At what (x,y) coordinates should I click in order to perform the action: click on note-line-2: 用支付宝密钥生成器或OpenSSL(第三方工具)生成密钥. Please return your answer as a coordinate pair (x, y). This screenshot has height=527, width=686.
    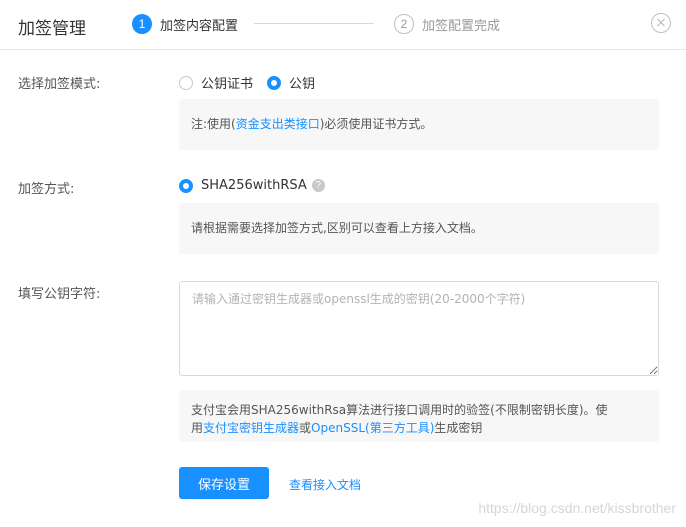
    Looking at the image, I should click on (419, 428).